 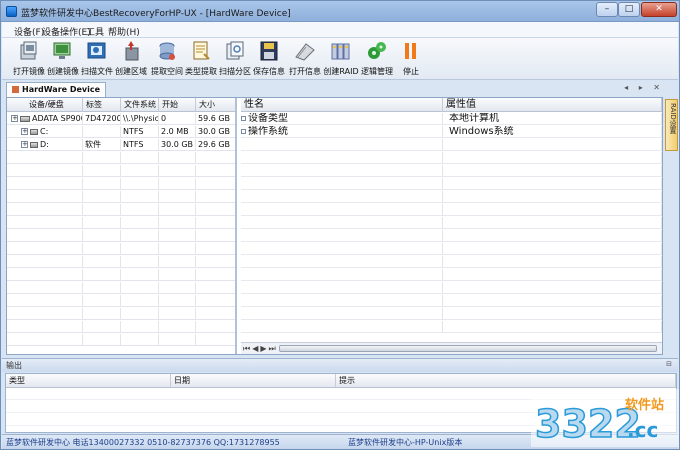 What do you see at coordinates (235, 50) in the screenshot?
I see `scan-partition-icon` at bounding box center [235, 50].